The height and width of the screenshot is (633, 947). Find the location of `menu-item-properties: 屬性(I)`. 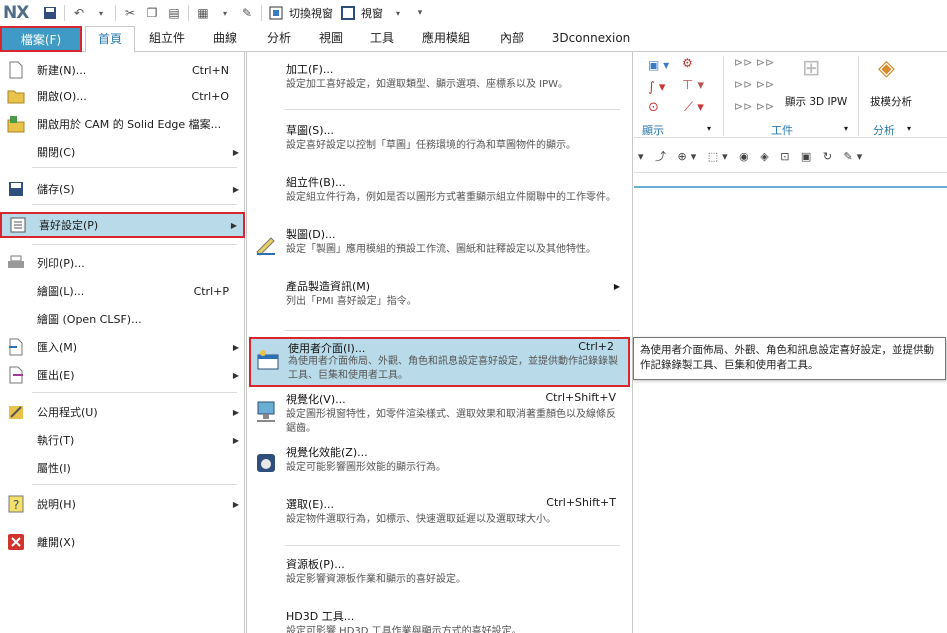

menu-item-properties: 屬性(I) is located at coordinates (122, 468).